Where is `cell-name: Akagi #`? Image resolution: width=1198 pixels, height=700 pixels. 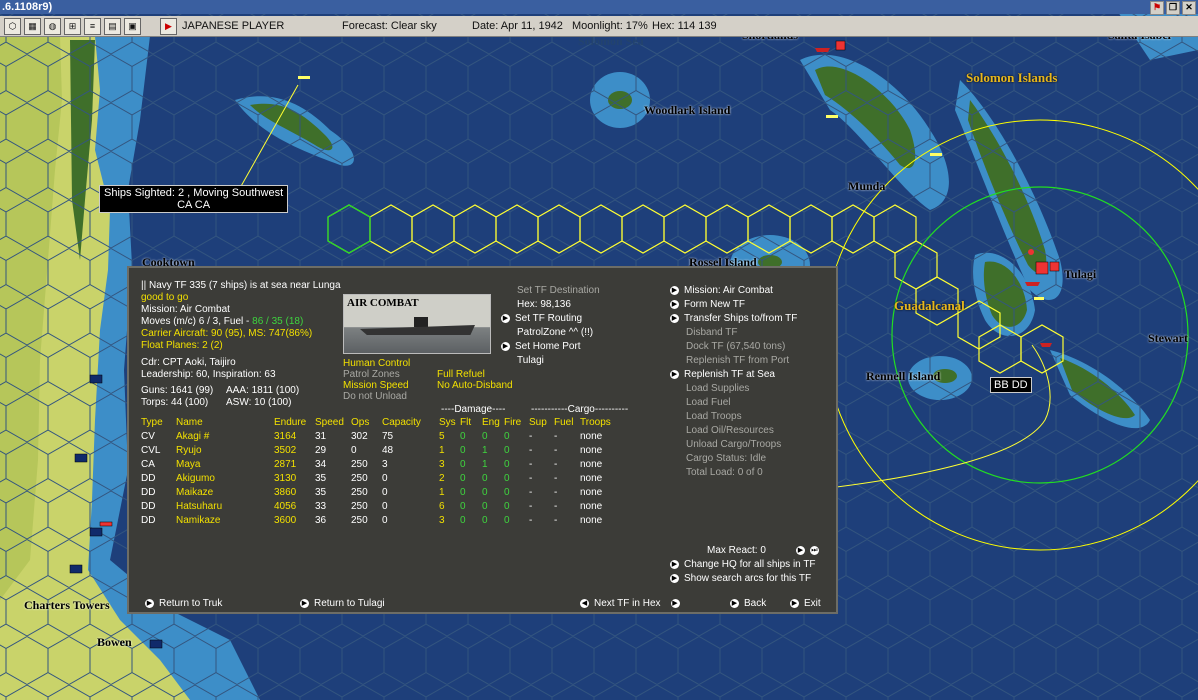 cell-name: Akagi # is located at coordinates (225, 436).